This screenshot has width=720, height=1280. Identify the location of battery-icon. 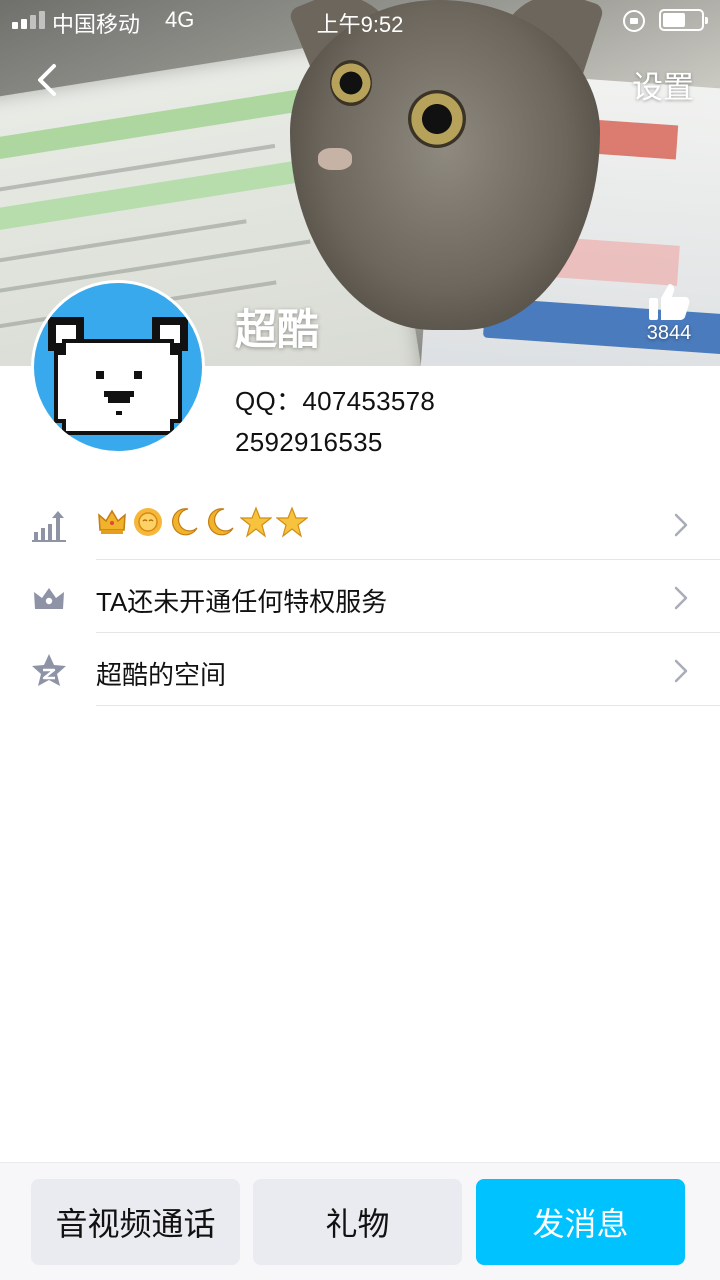
(683, 20).